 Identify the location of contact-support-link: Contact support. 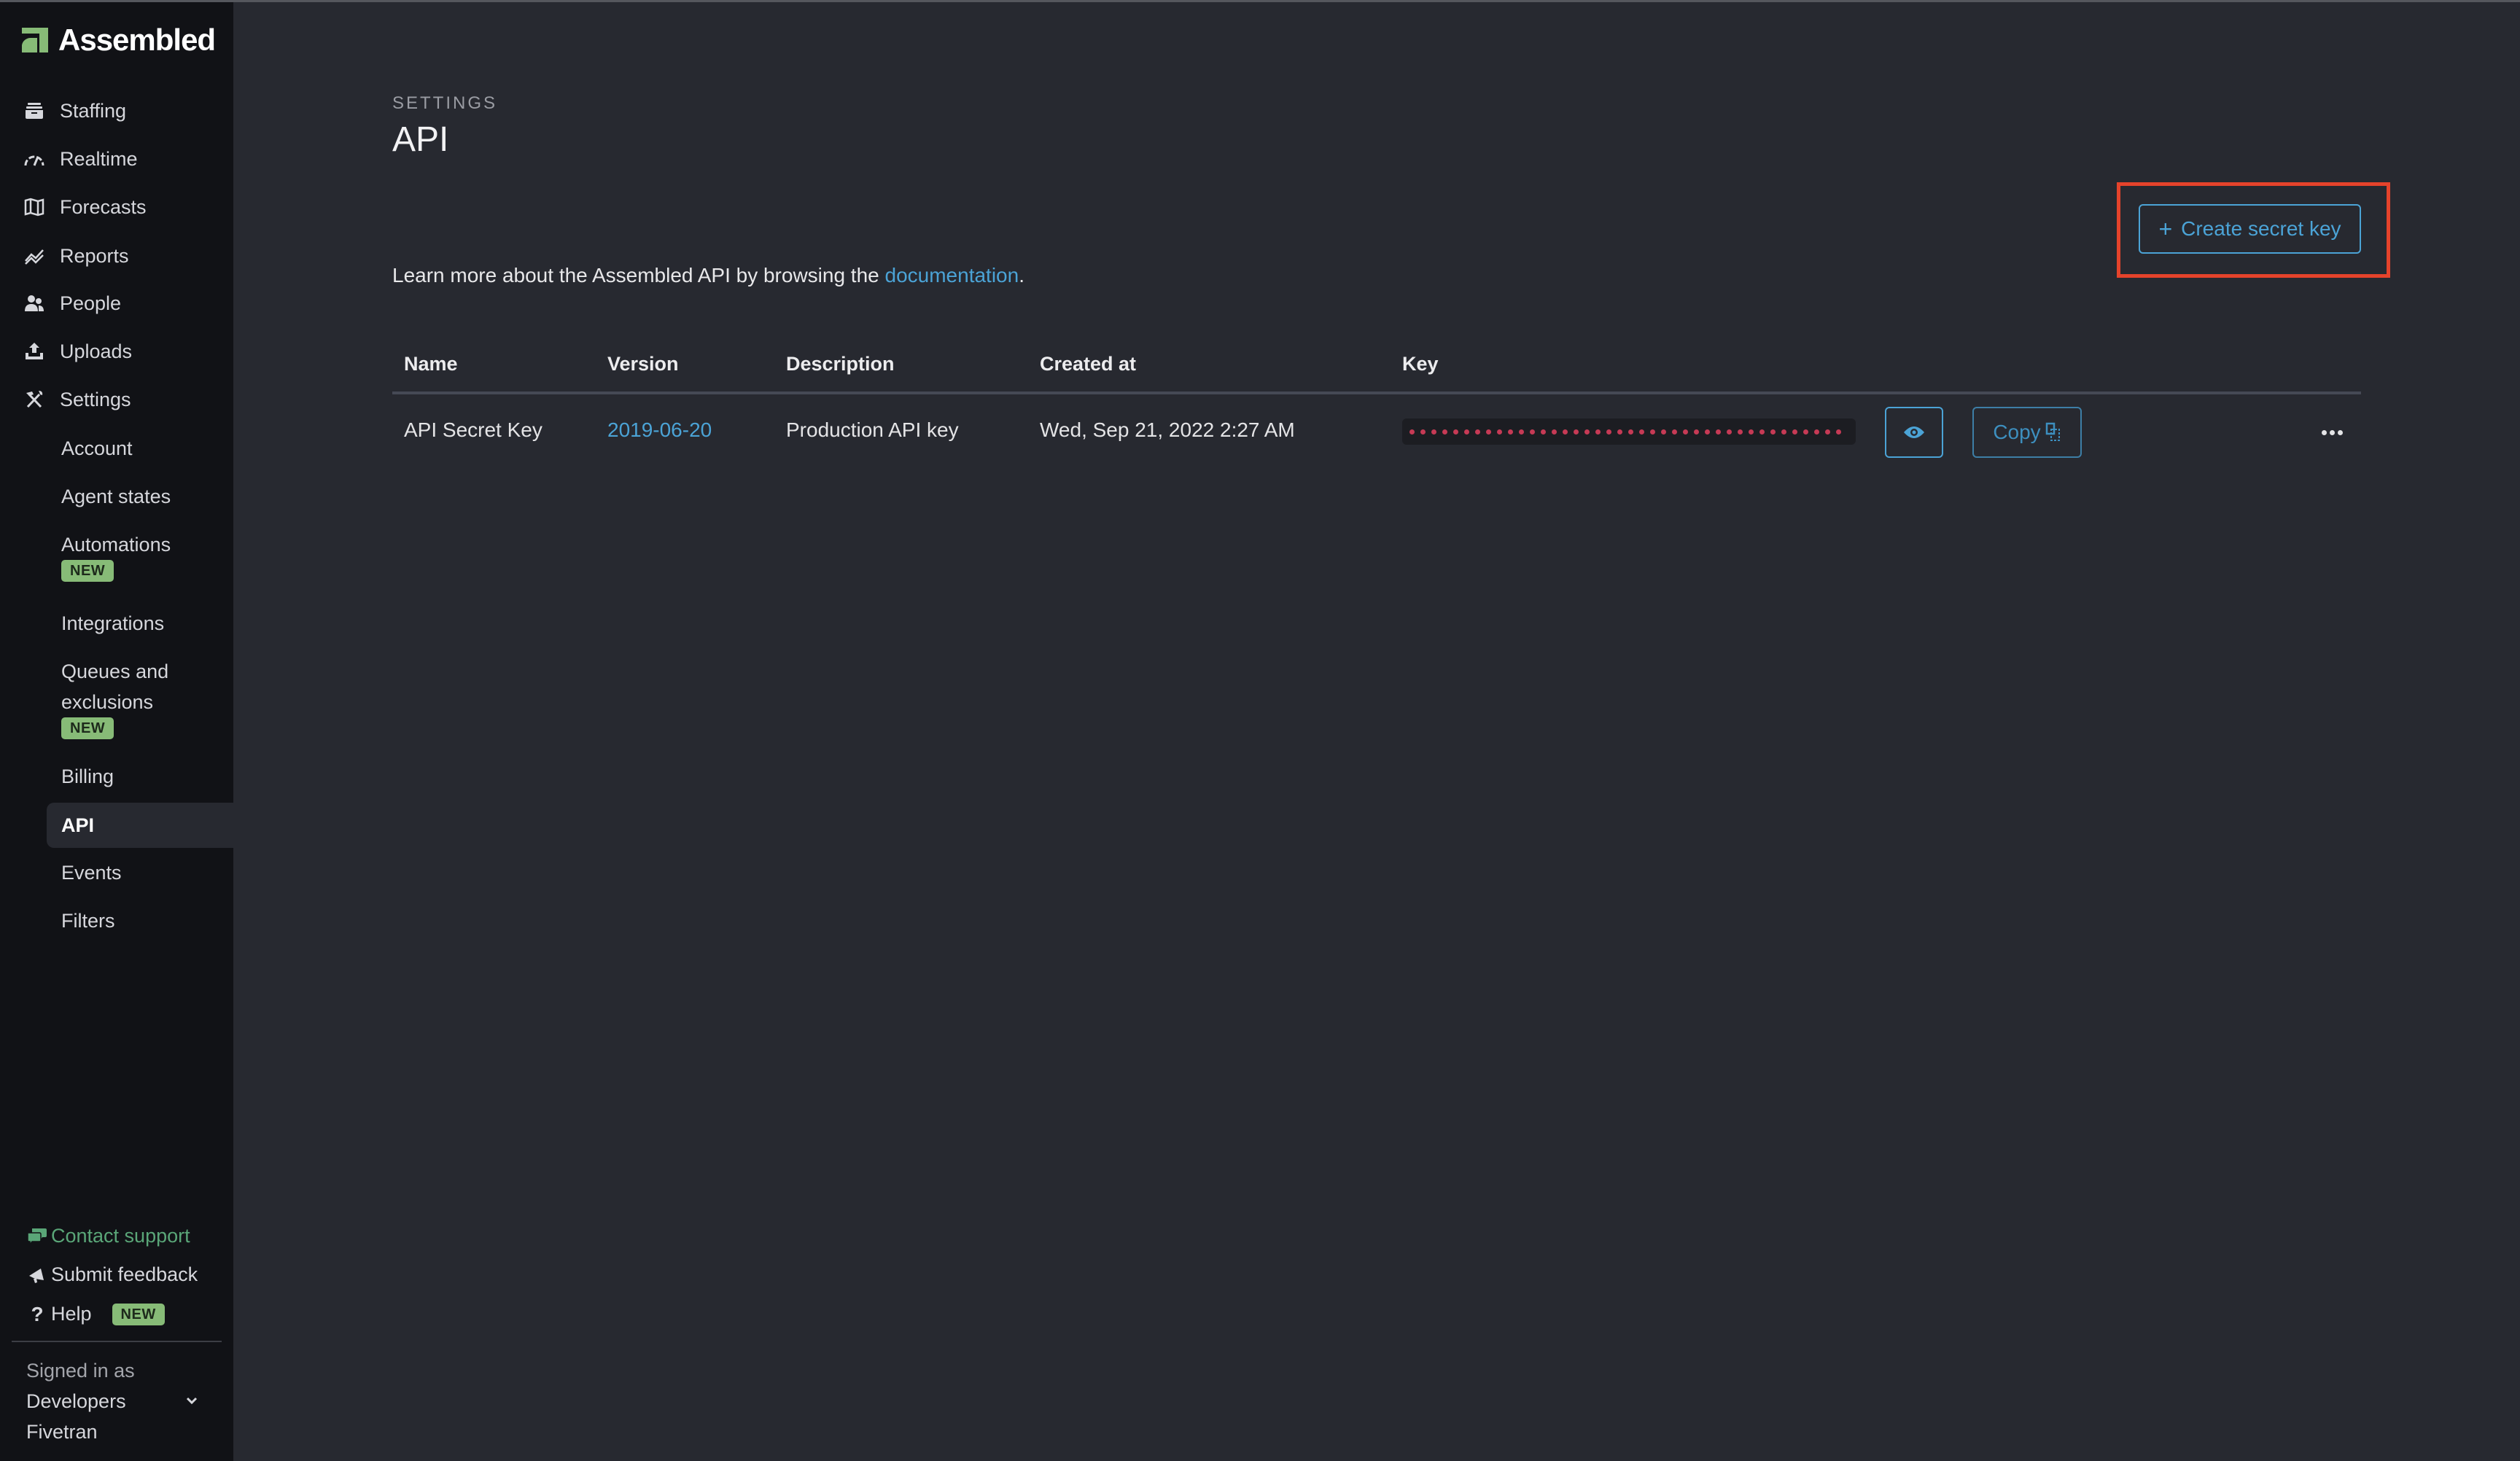
(108, 1236).